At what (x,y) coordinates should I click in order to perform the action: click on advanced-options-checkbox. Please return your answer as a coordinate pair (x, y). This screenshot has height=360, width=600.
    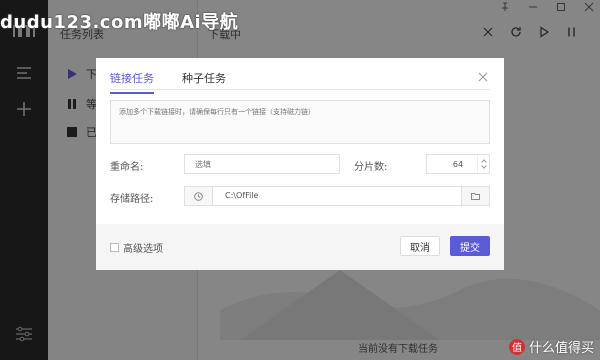
    Looking at the image, I should click on (114, 247).